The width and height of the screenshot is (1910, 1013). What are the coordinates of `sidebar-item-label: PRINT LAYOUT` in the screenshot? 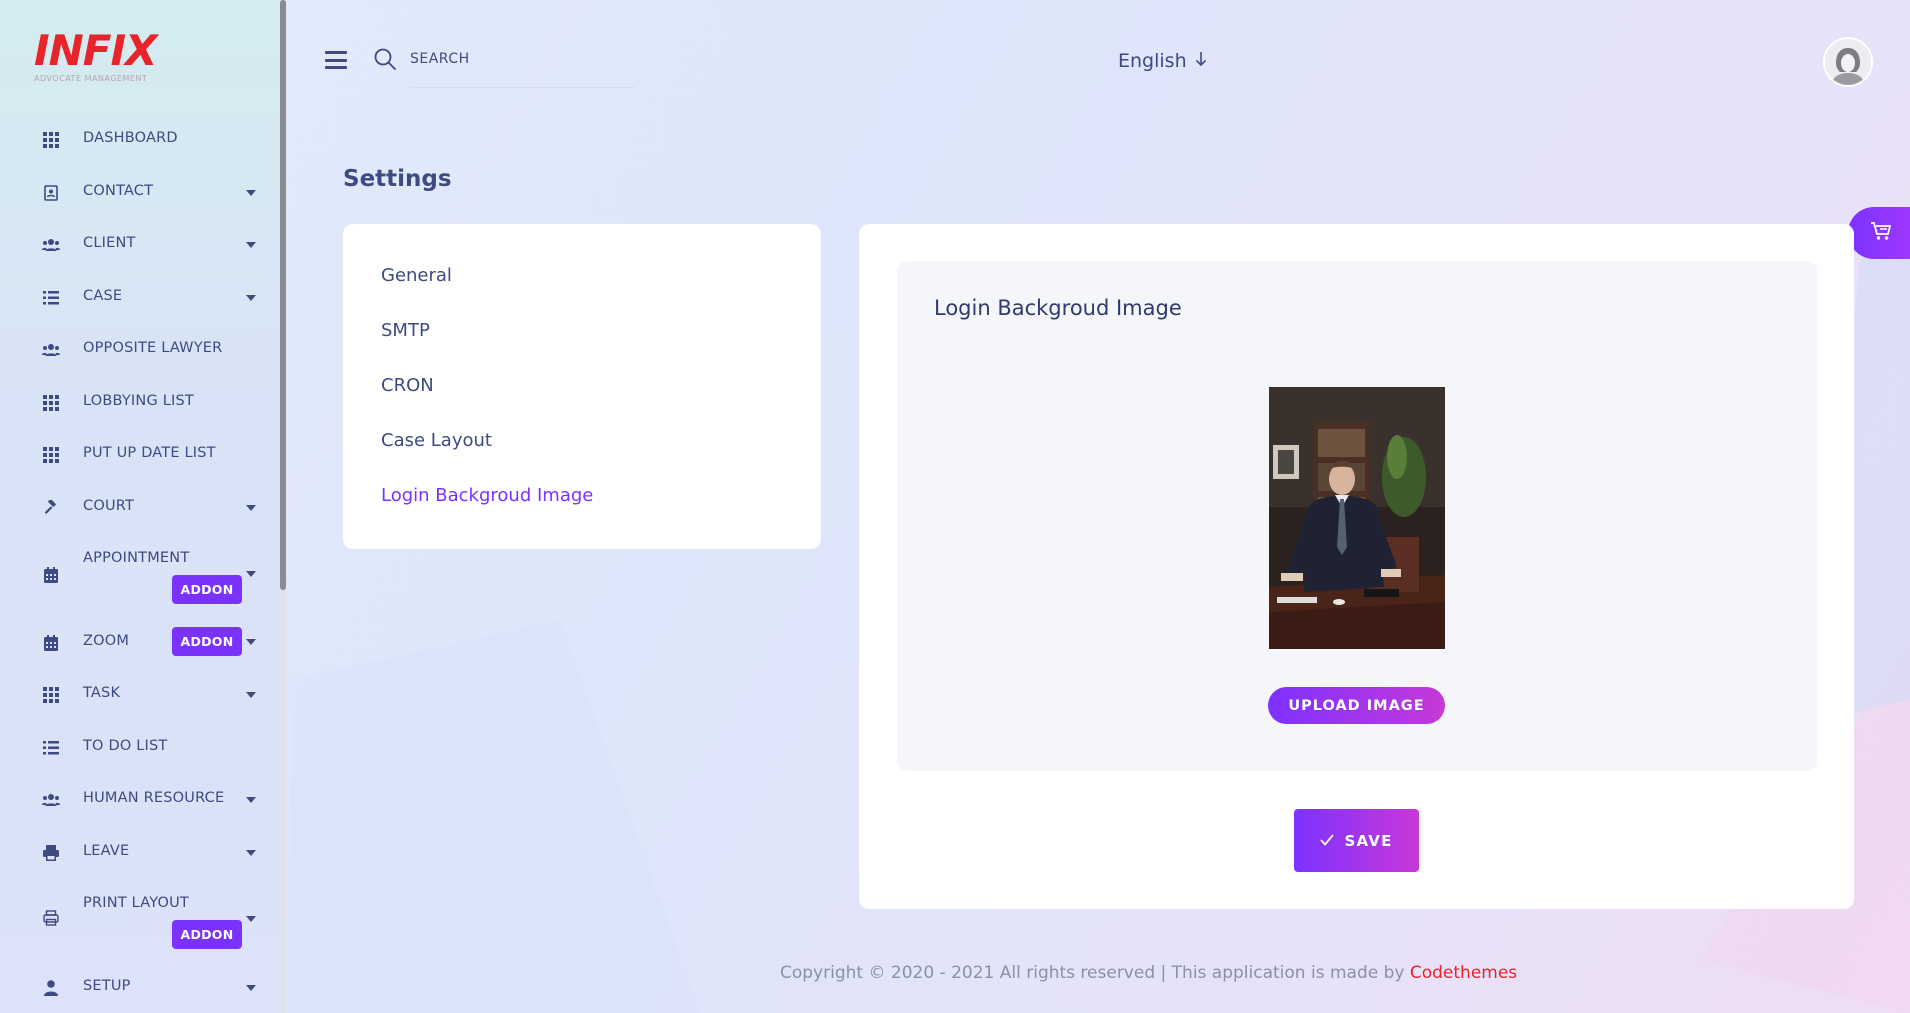 It's located at (136, 903).